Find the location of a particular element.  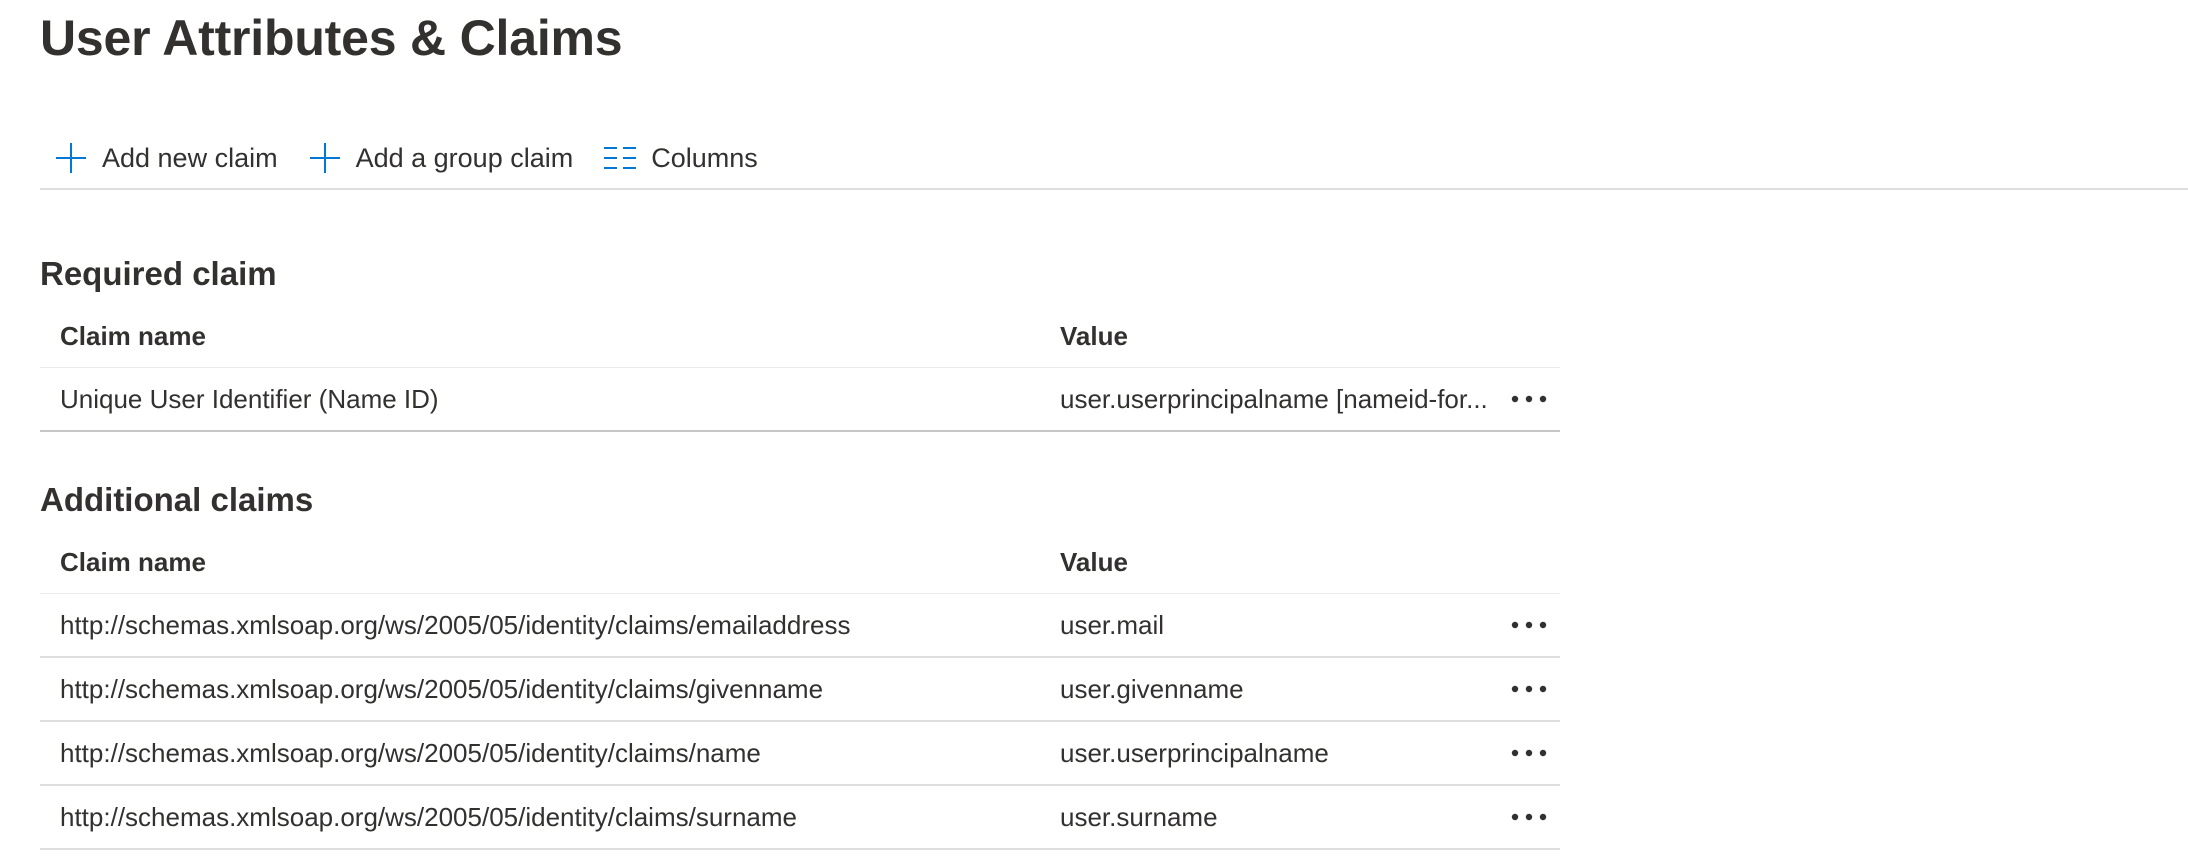

claim-value: user.mail is located at coordinates (1112, 624).